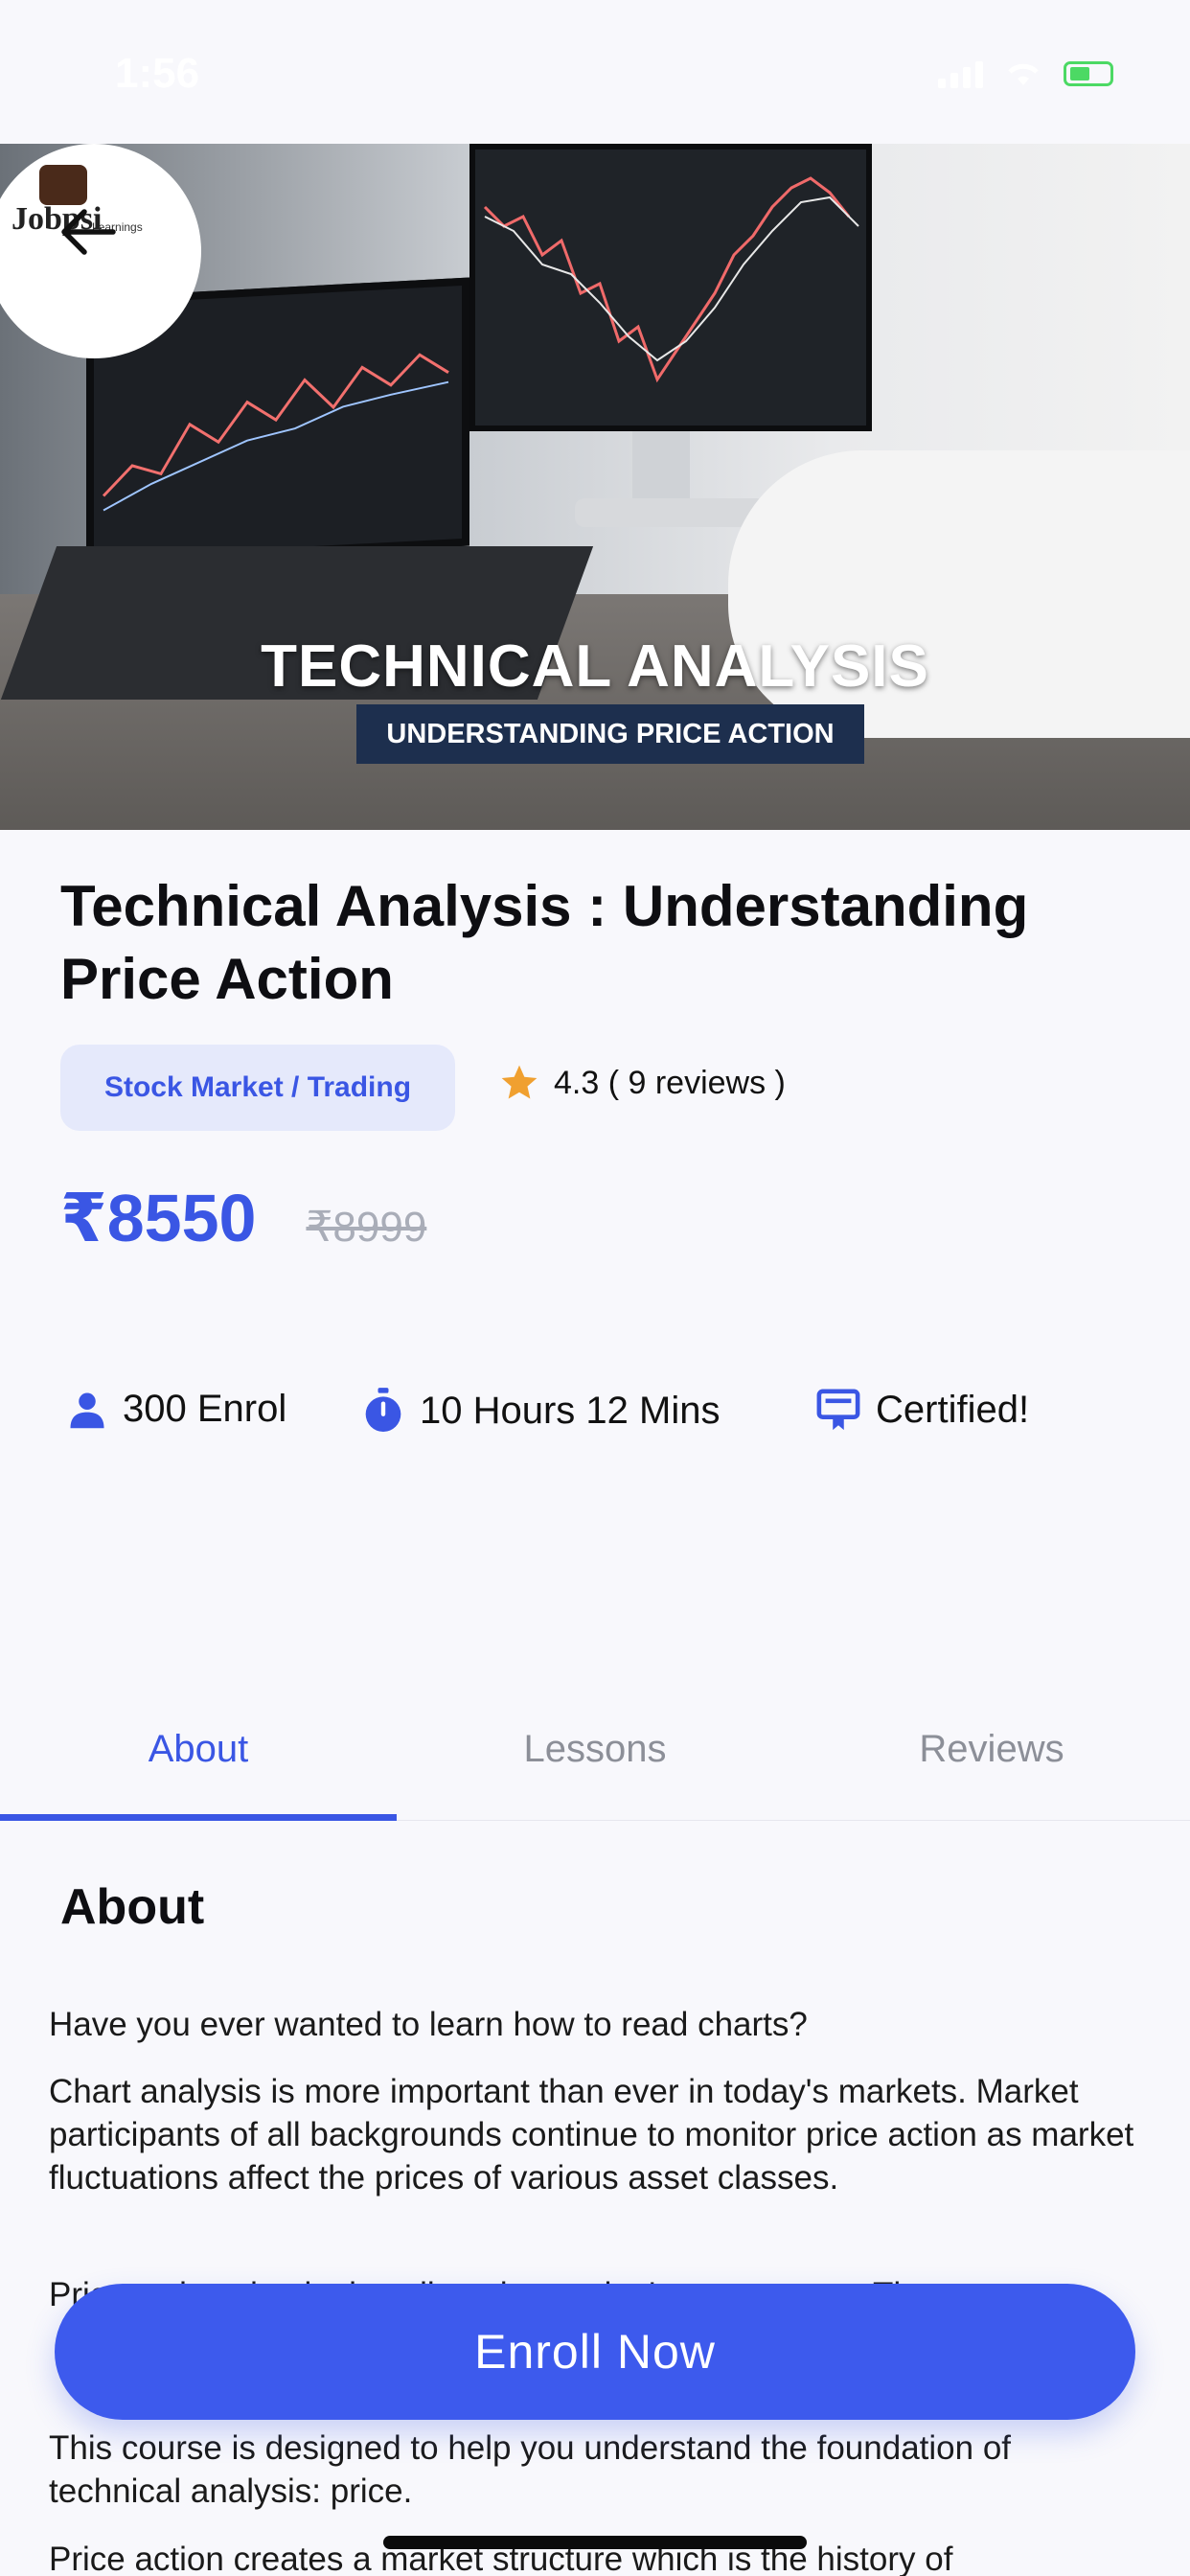  I want to click on status-icons, so click(1026, 73).